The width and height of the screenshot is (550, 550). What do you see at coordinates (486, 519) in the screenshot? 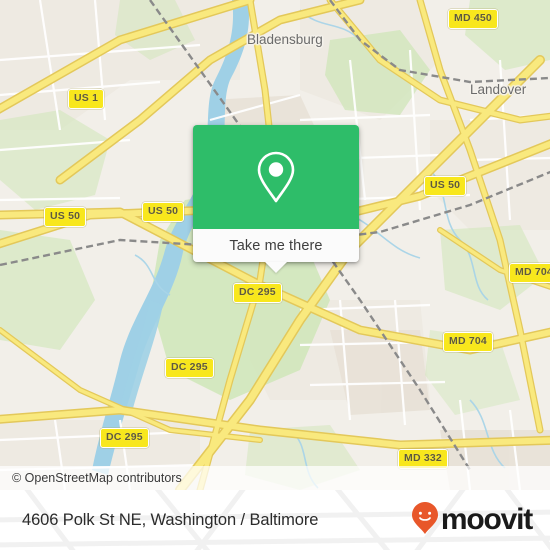
I see `moovit-wordmark: moovit` at bounding box center [486, 519].